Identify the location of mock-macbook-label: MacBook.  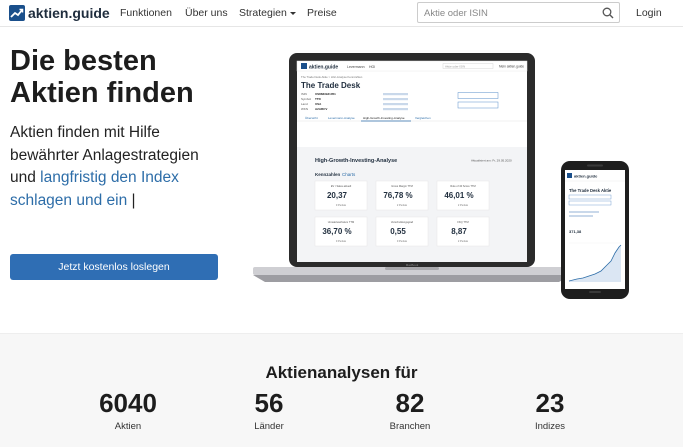
(412, 265).